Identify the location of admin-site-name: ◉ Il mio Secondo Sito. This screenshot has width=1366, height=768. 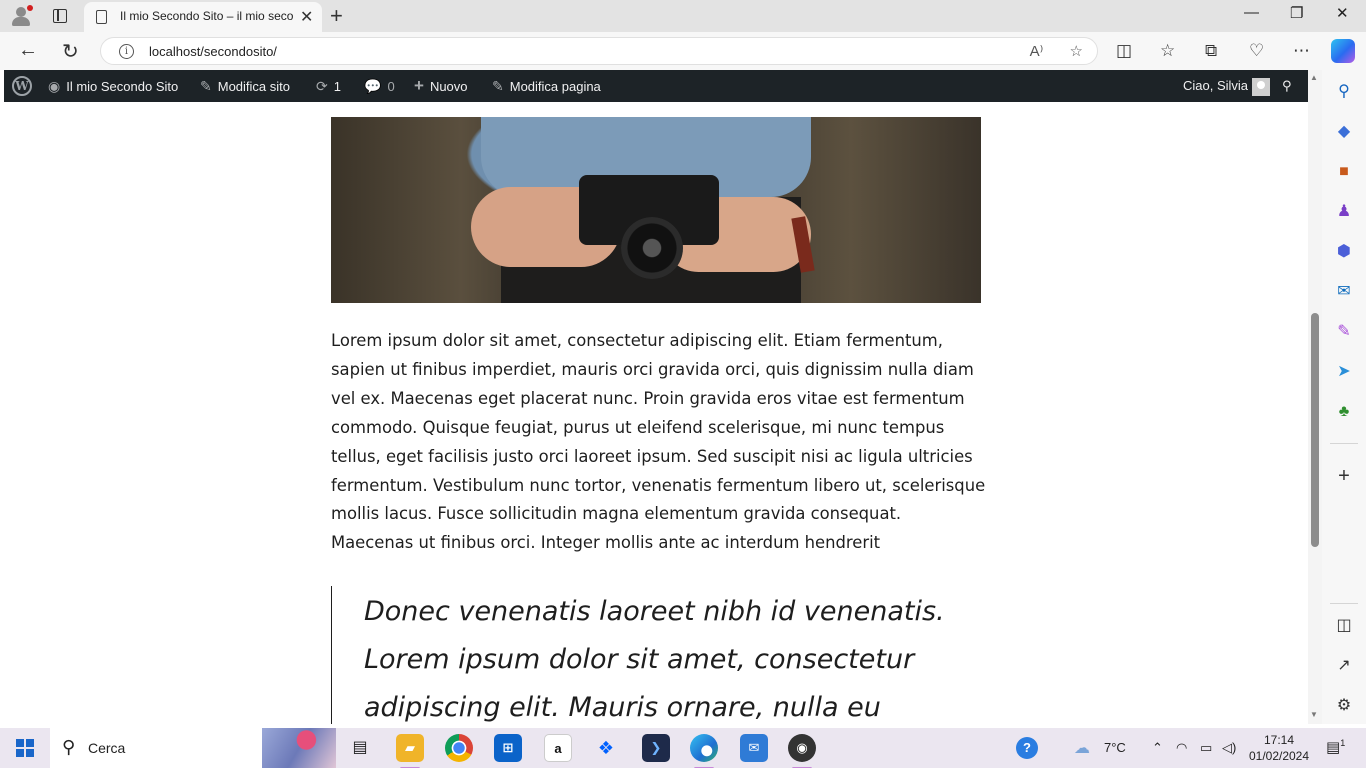
(113, 86).